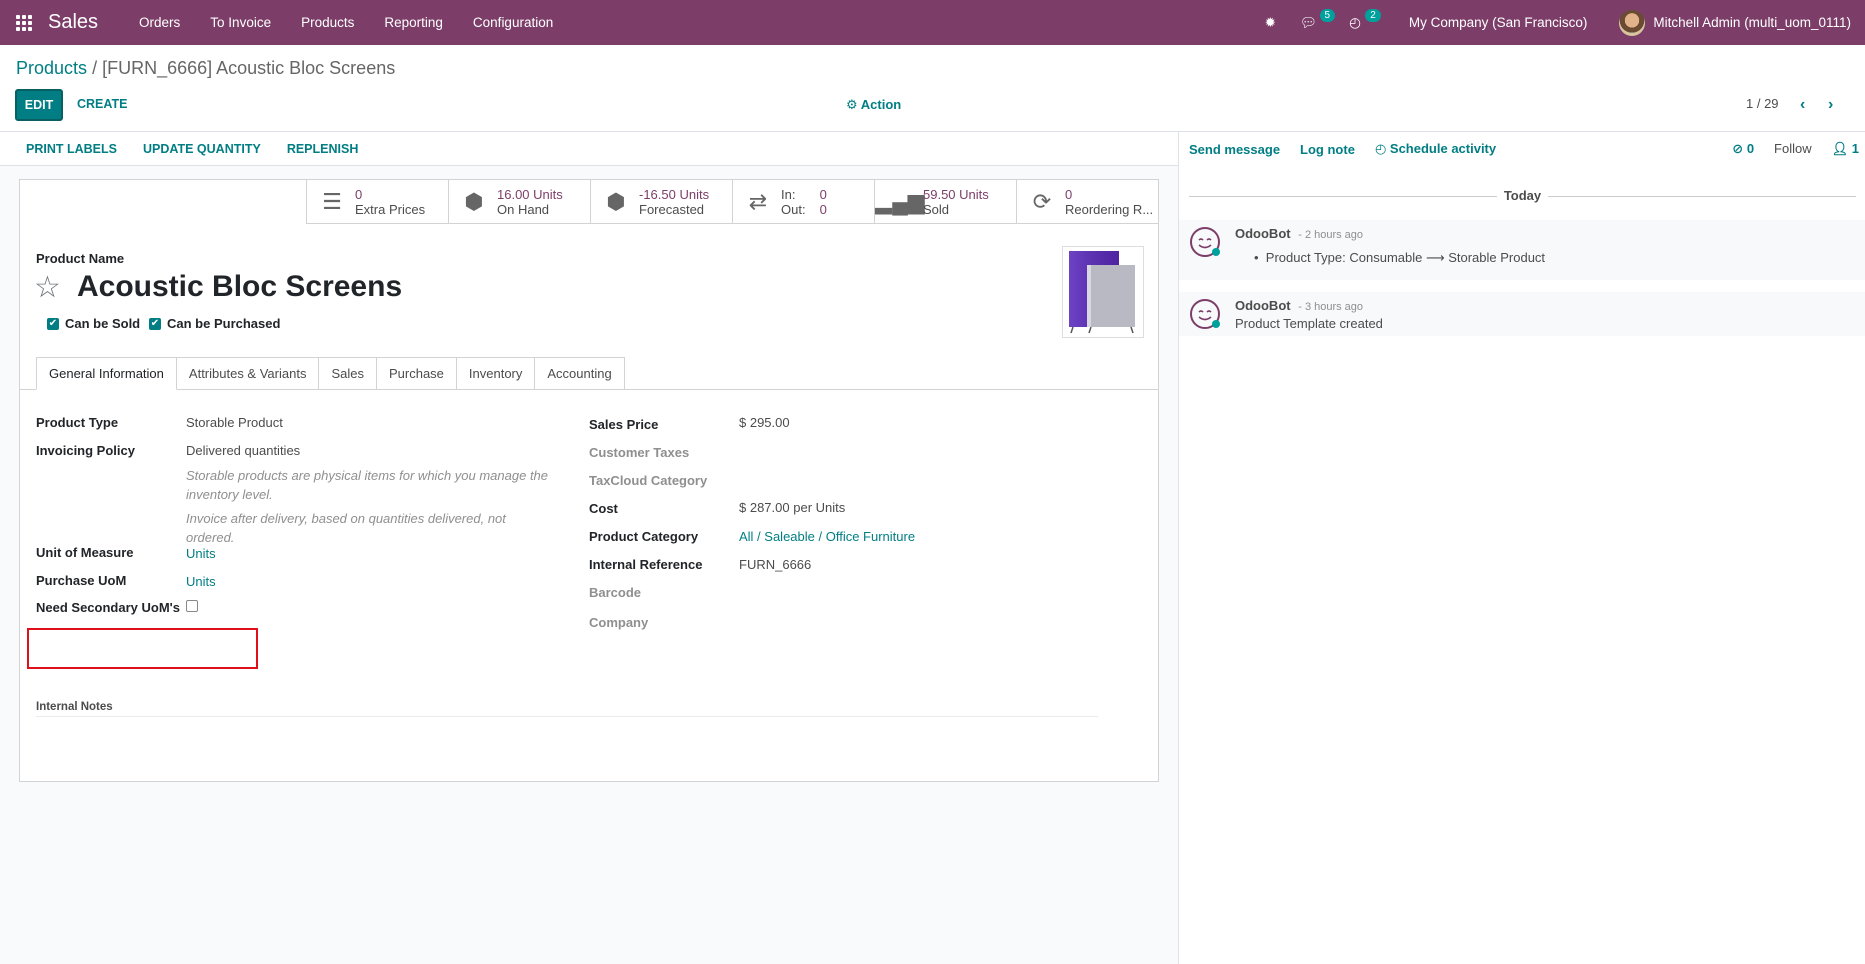  What do you see at coordinates (102, 104) in the screenshot?
I see `create-button: CREATE` at bounding box center [102, 104].